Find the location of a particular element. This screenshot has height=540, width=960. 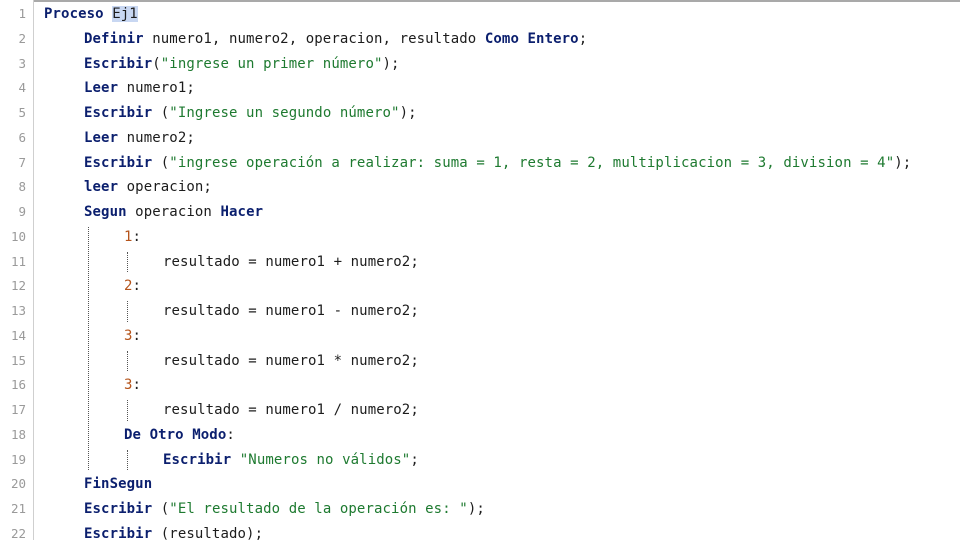

code-text: 1: is located at coordinates (132, 237).